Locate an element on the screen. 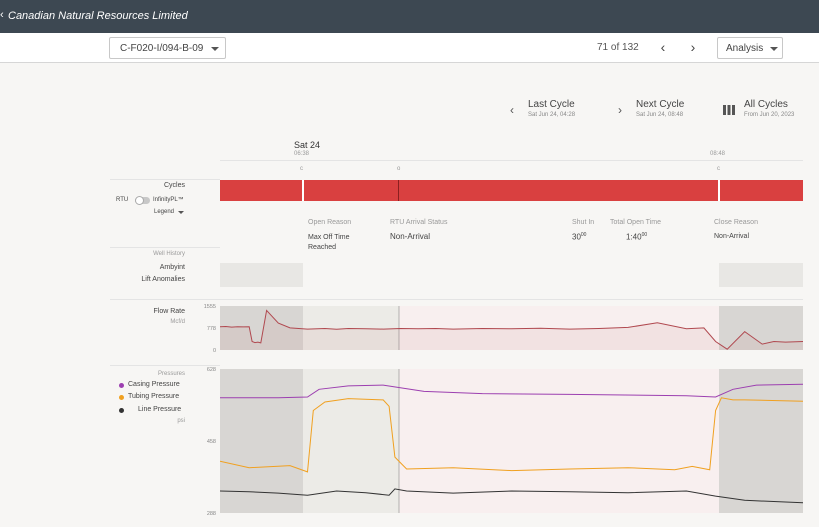  pressure-axis: 288 458 628 is located at coordinates (211, 441).